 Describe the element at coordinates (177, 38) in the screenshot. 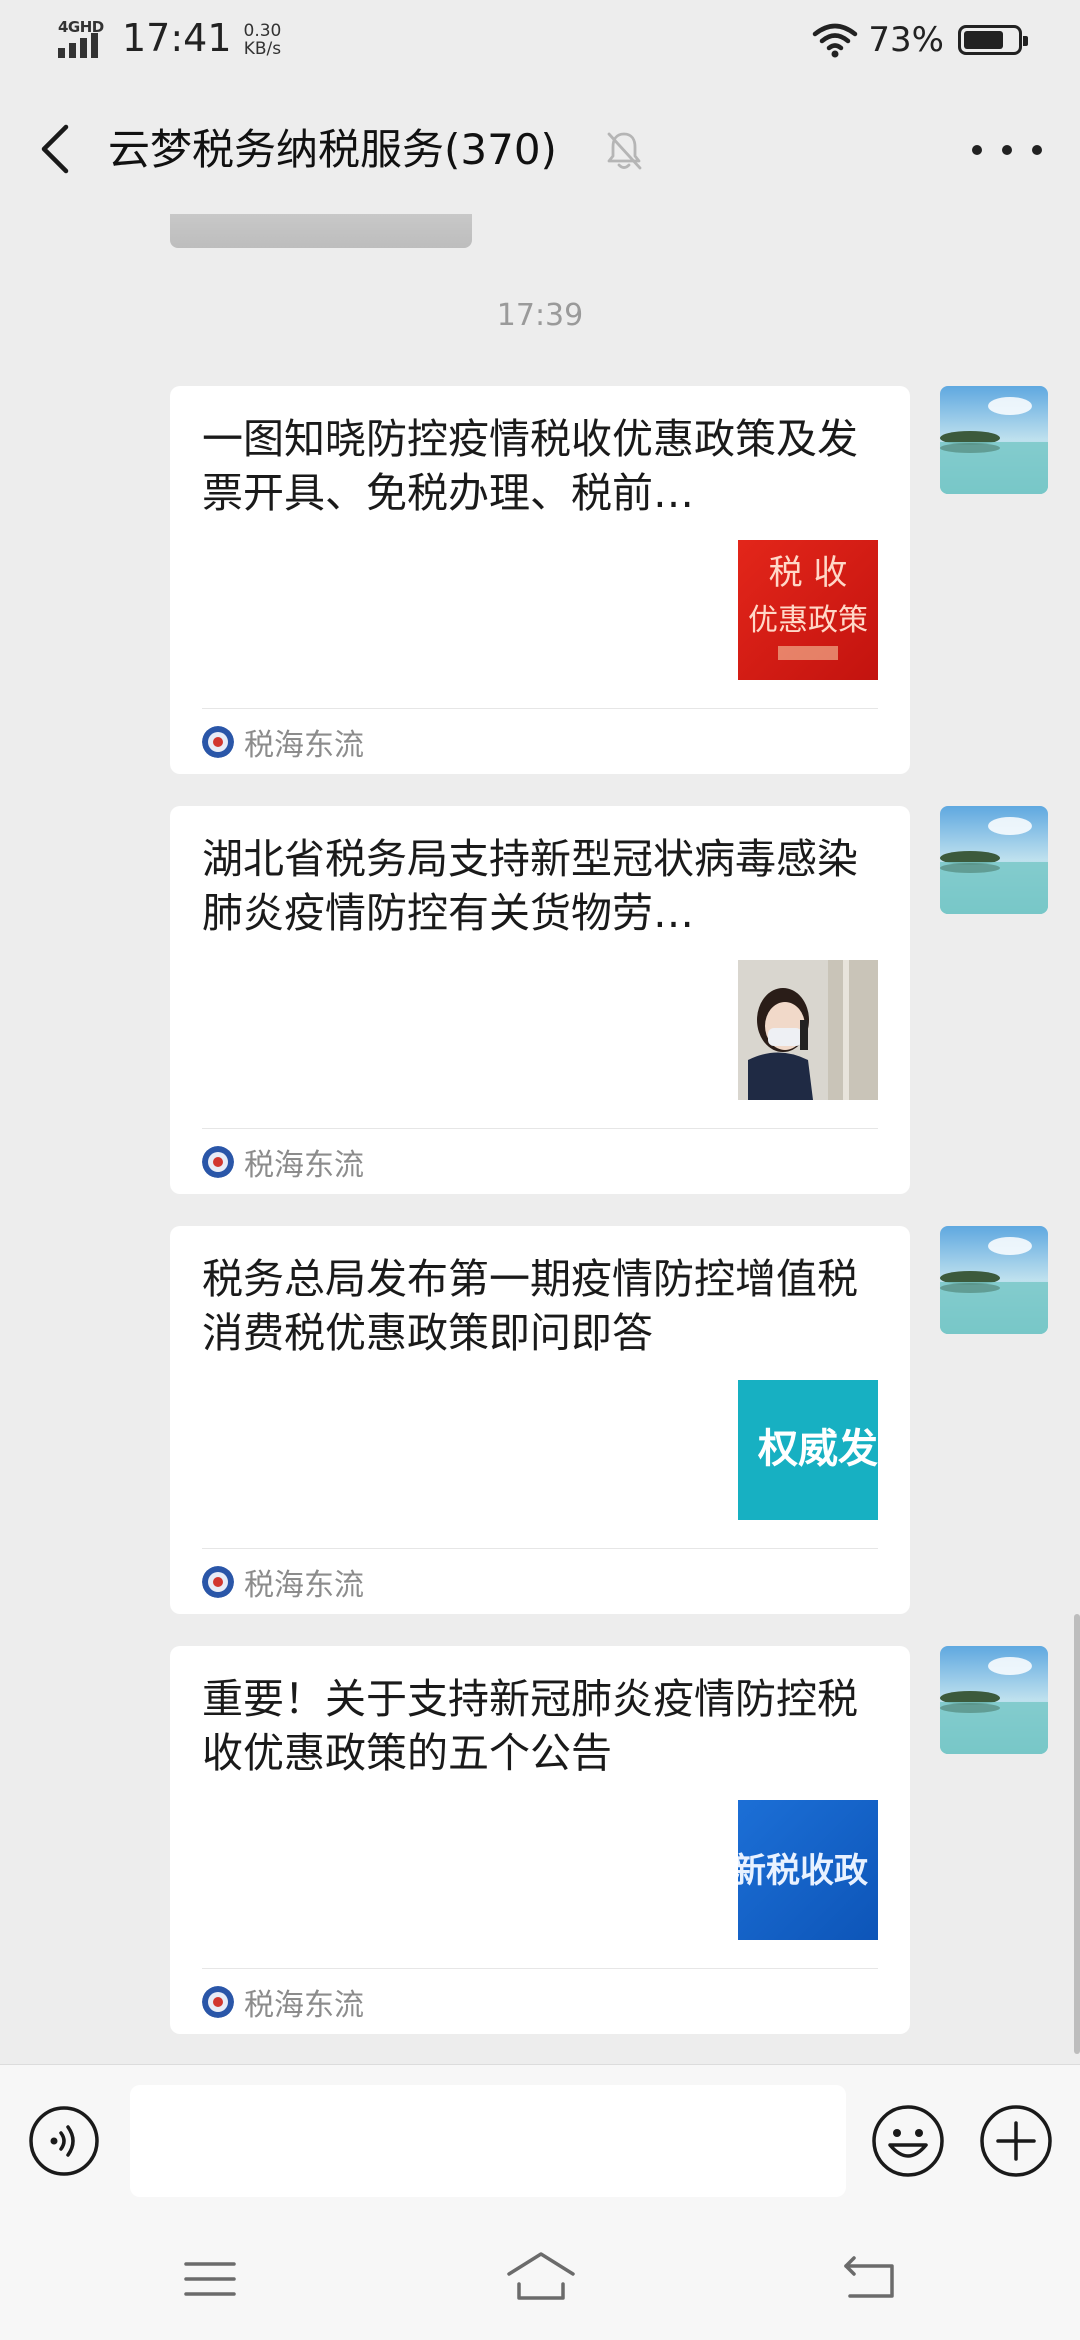

I see `status-time: 17:41` at that location.